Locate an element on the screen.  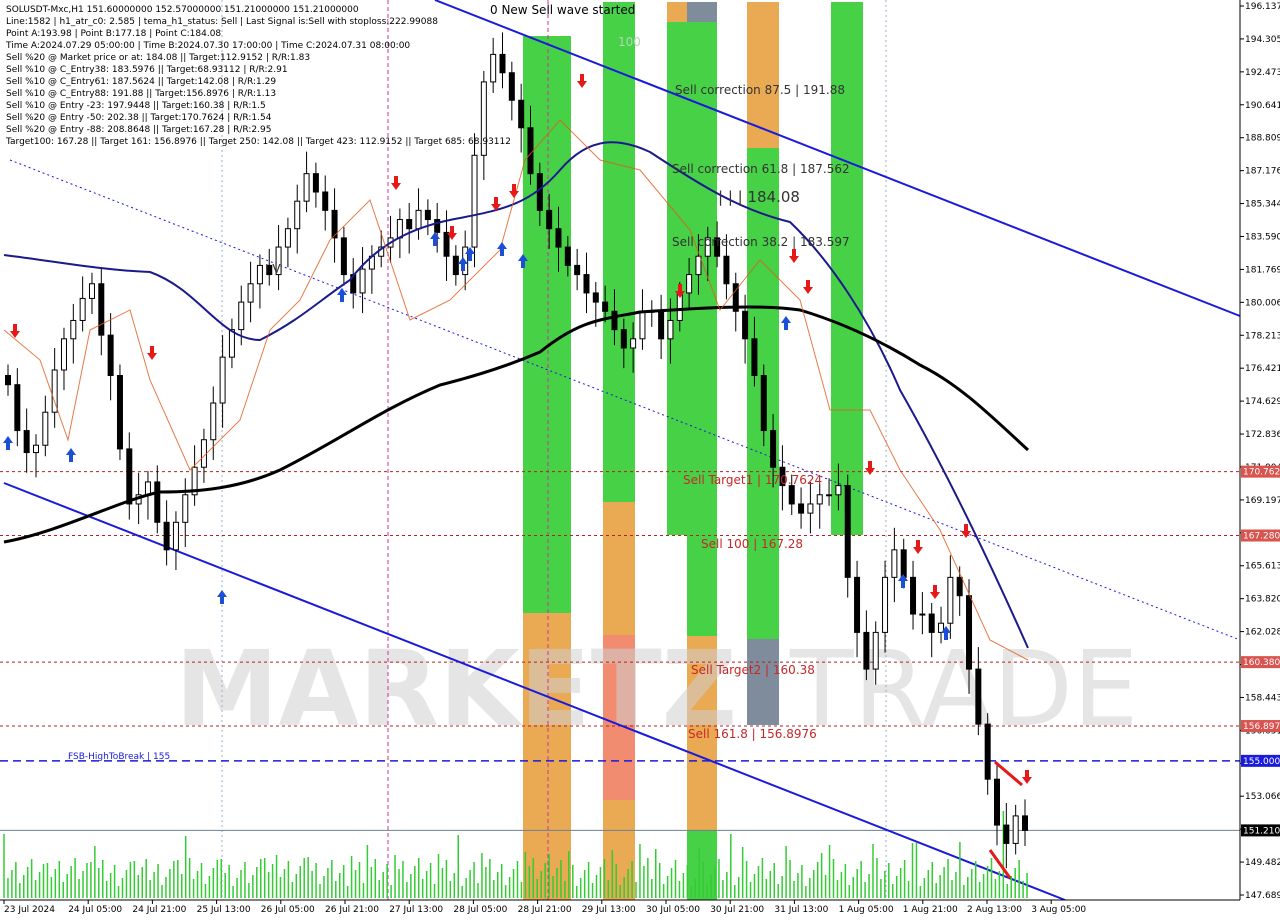
time-tick-label: 27 Jul 13:00 is located at coordinates (416, 910).